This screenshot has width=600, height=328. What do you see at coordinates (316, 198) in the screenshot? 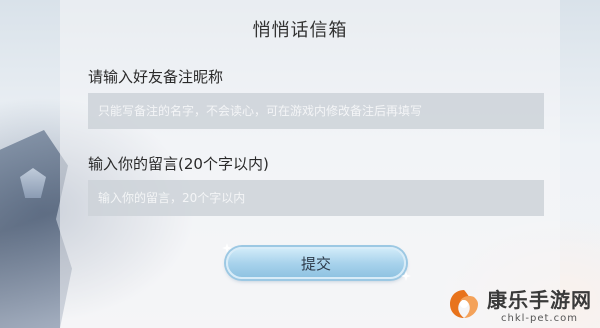
I see `message-input` at bounding box center [316, 198].